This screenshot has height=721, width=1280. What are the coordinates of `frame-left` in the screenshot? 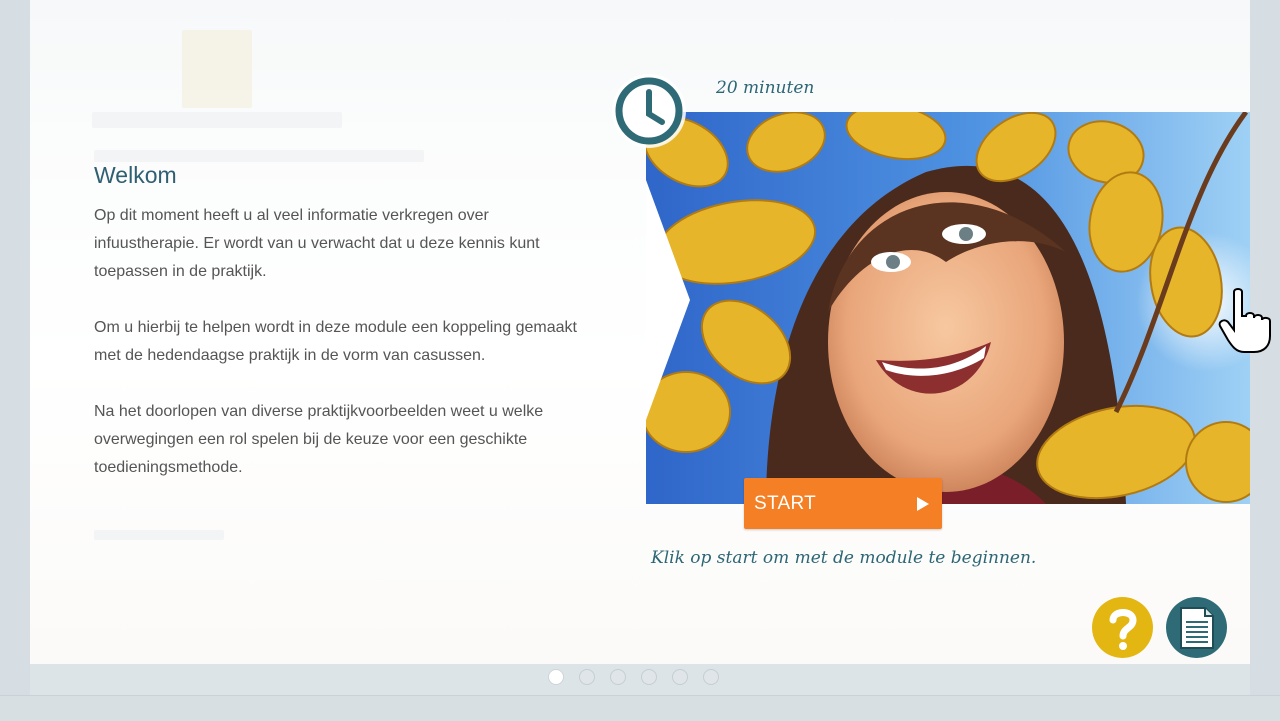 It's located at (15, 347).